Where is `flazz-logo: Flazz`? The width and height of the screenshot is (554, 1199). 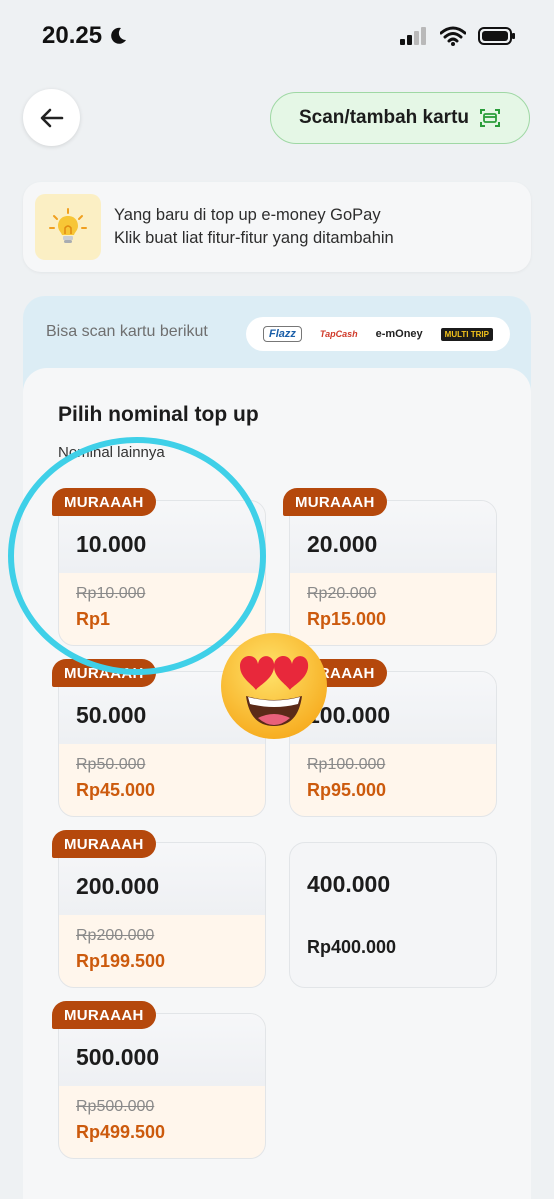 flazz-logo: Flazz is located at coordinates (282, 334).